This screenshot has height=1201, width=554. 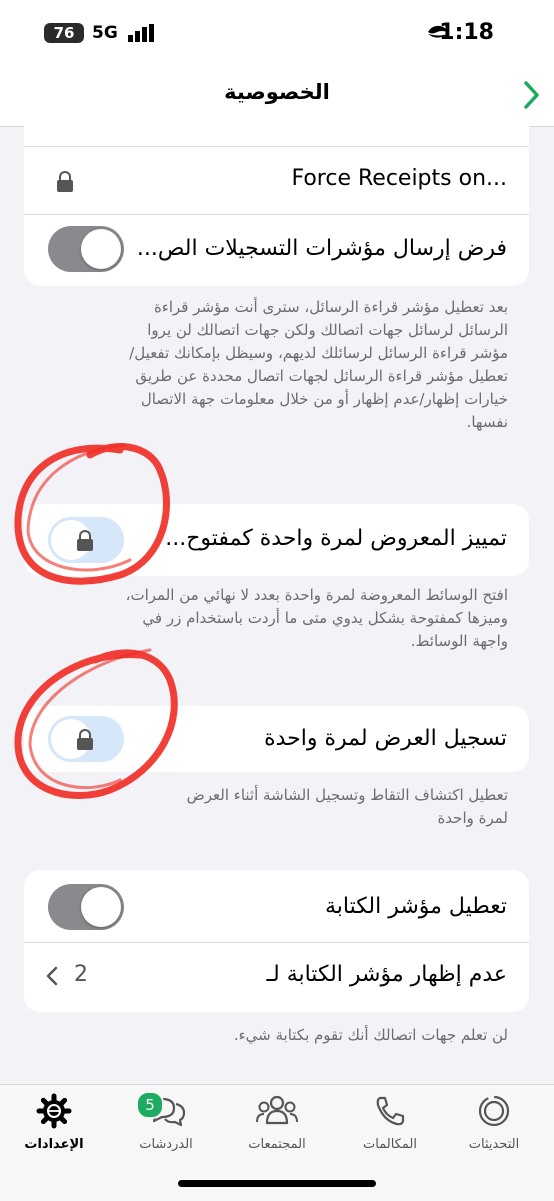 What do you see at coordinates (466, 32) in the screenshot?
I see `clock: 1:18` at bounding box center [466, 32].